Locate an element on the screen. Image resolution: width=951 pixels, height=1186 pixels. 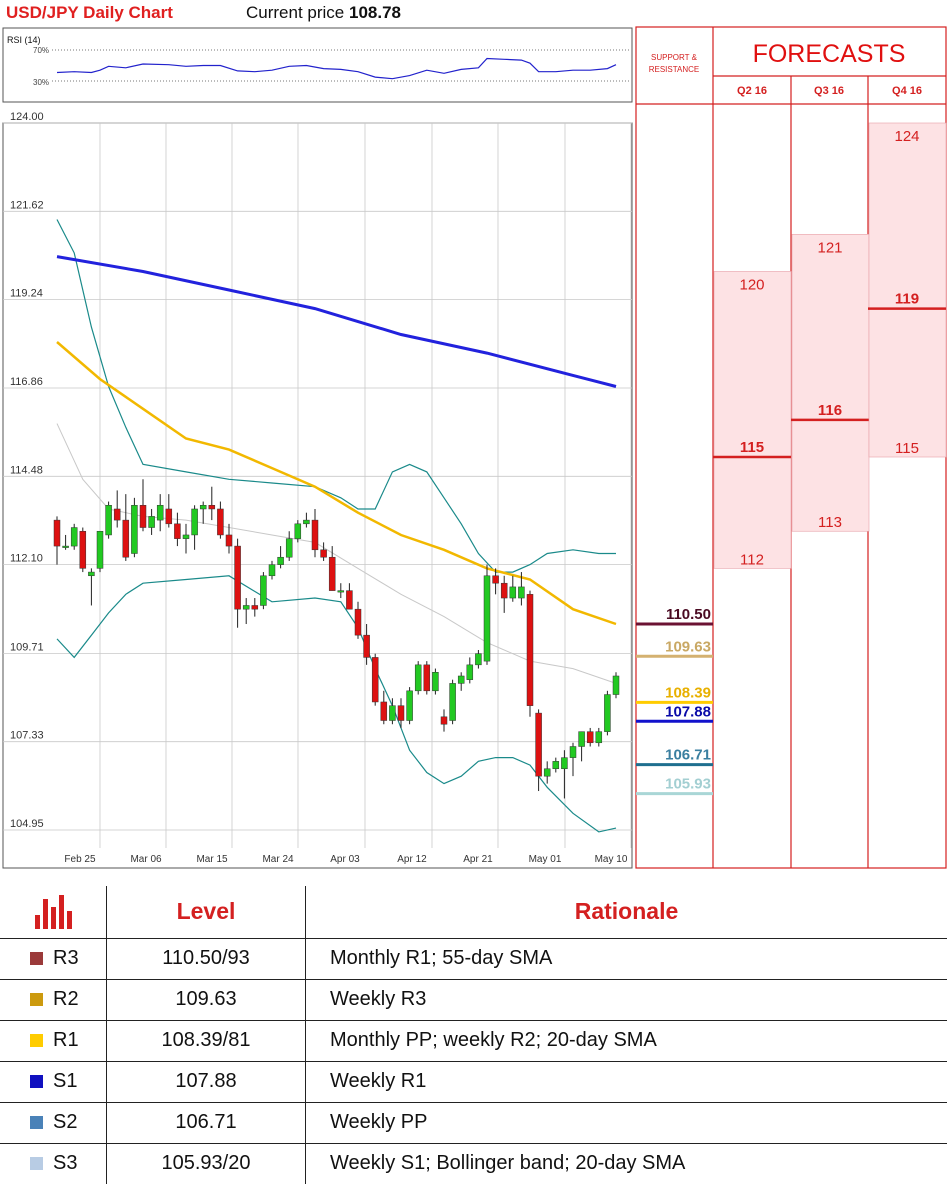
forecast-mid-label: 115 is located at coordinates (752, 447).